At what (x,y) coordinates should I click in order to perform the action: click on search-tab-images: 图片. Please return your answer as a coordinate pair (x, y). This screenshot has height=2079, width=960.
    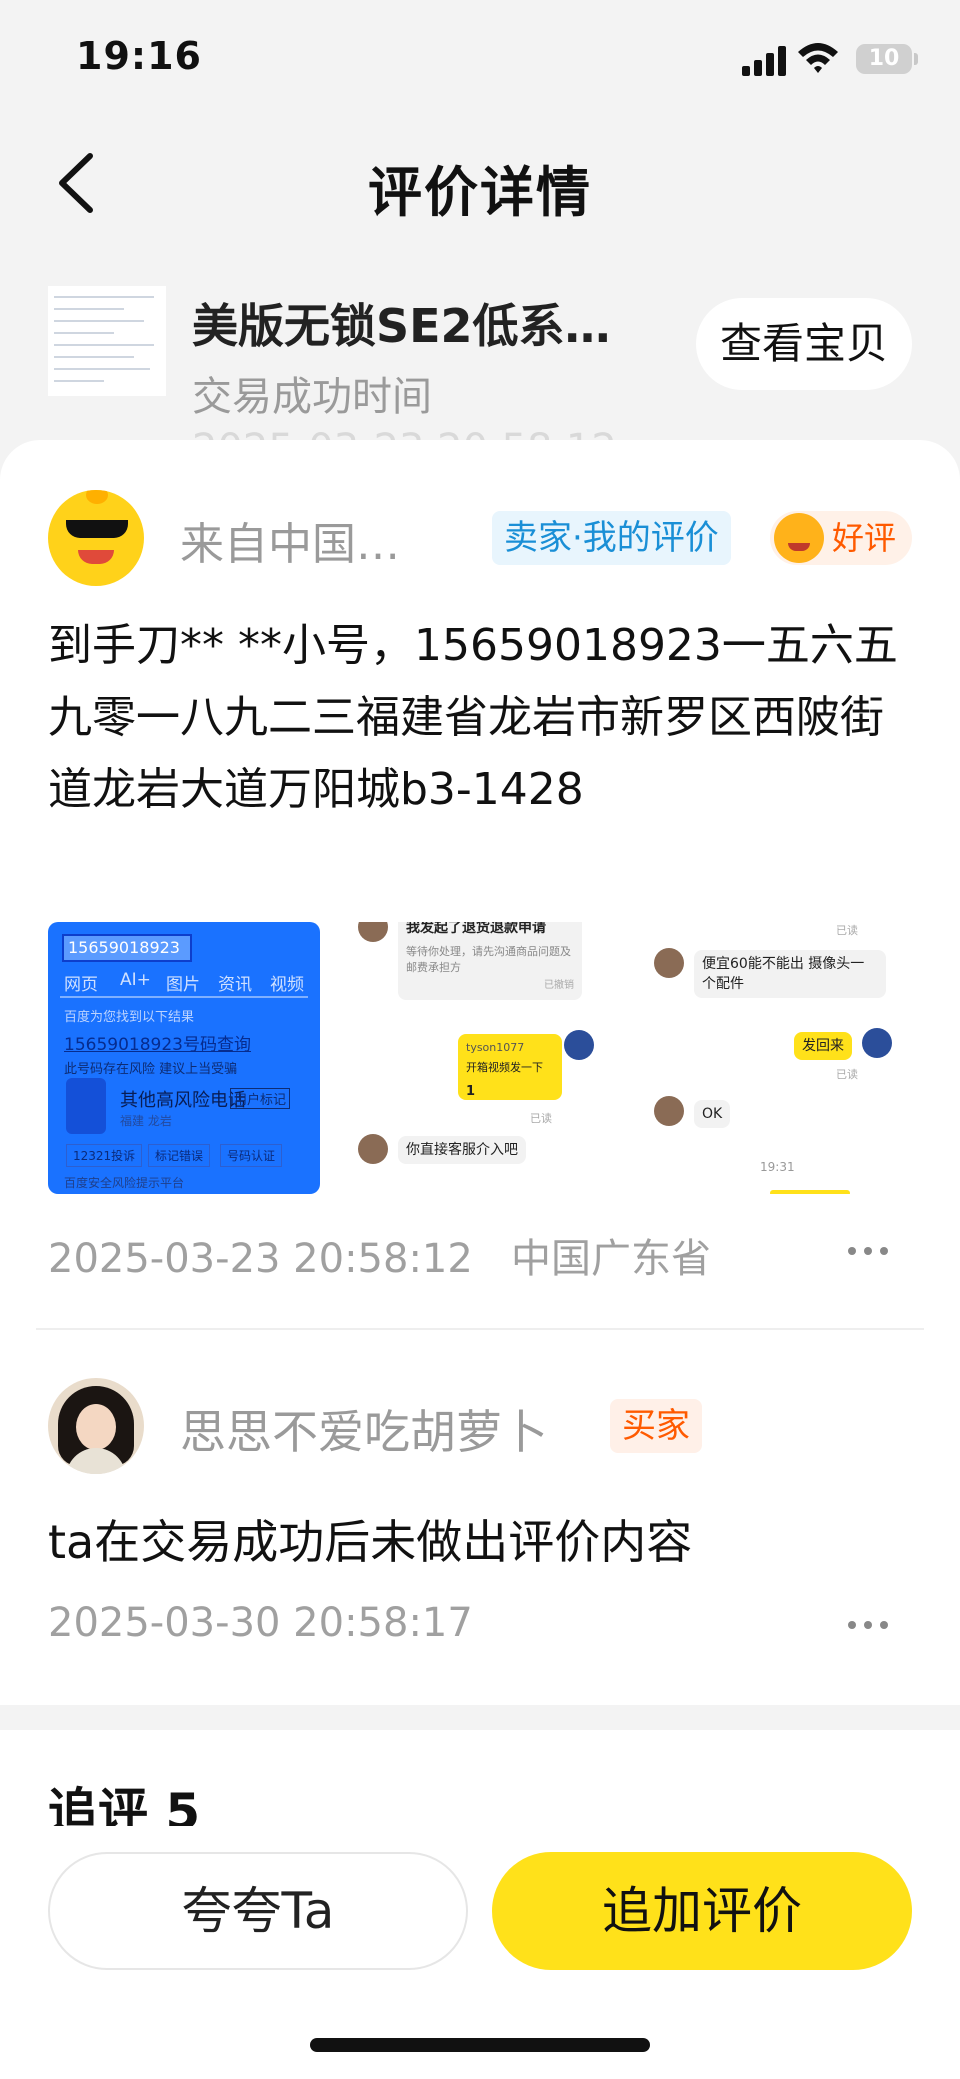
    Looking at the image, I should click on (183, 985).